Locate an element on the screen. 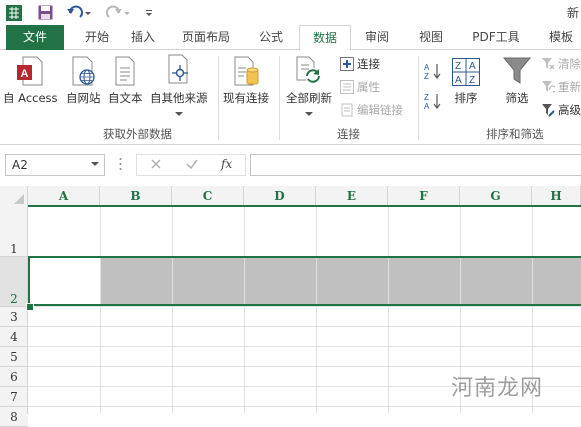  reapply-filter-button: 重新 is located at coordinates (561, 87).